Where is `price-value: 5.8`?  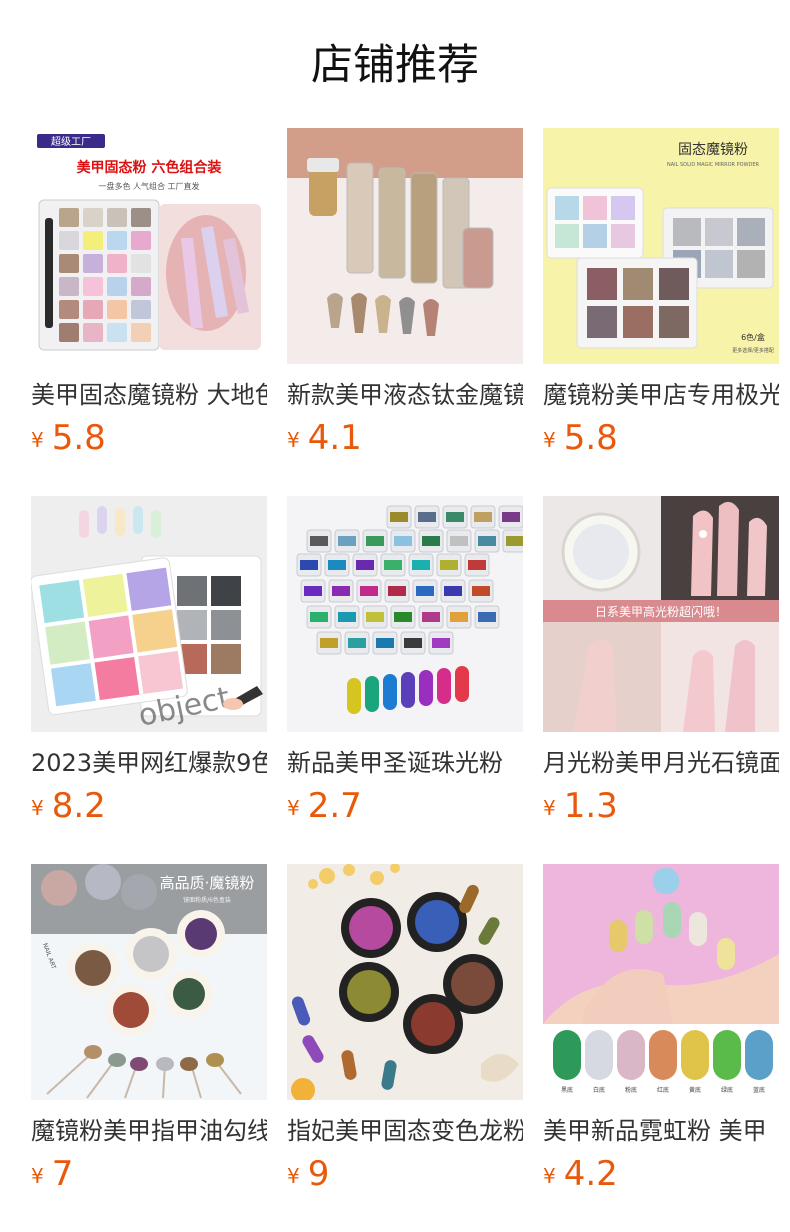
price-value: 5.8 is located at coordinates (590, 438).